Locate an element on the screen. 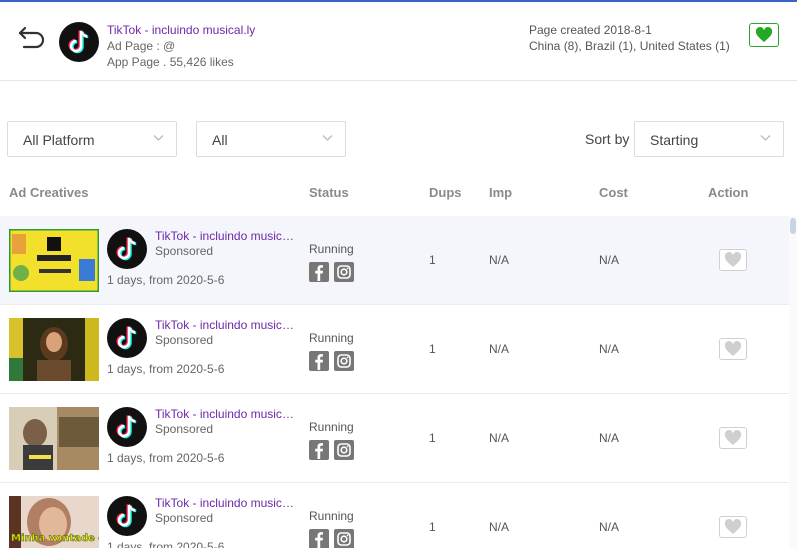  favorite-page-button is located at coordinates (764, 35).